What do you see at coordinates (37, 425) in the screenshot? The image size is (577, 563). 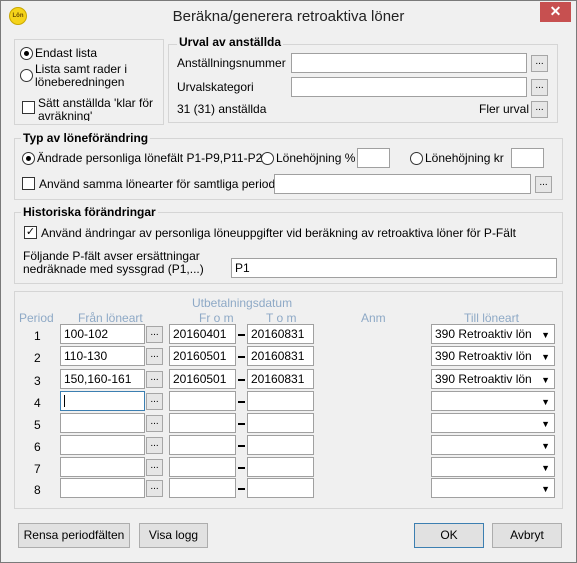 I see `period-number: 5` at bounding box center [37, 425].